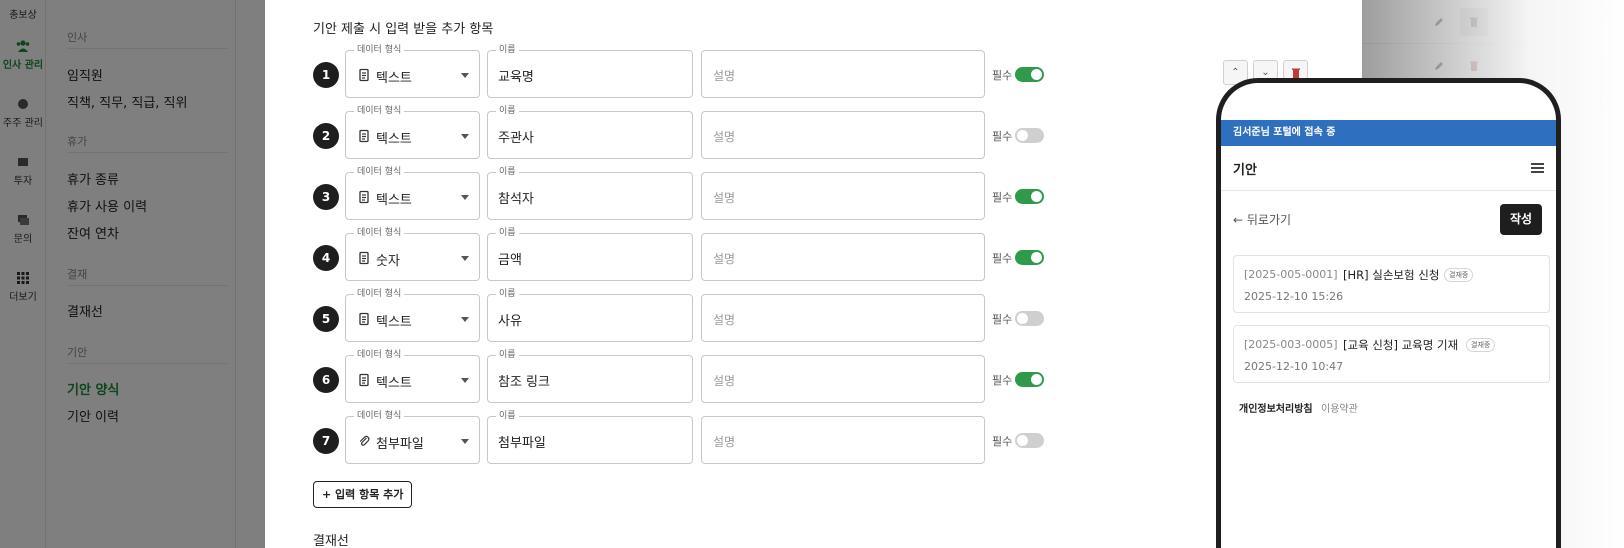 This screenshot has width=1624, height=548. Describe the element at coordinates (1521, 219) in the screenshot. I see `write-button: 작성` at that location.